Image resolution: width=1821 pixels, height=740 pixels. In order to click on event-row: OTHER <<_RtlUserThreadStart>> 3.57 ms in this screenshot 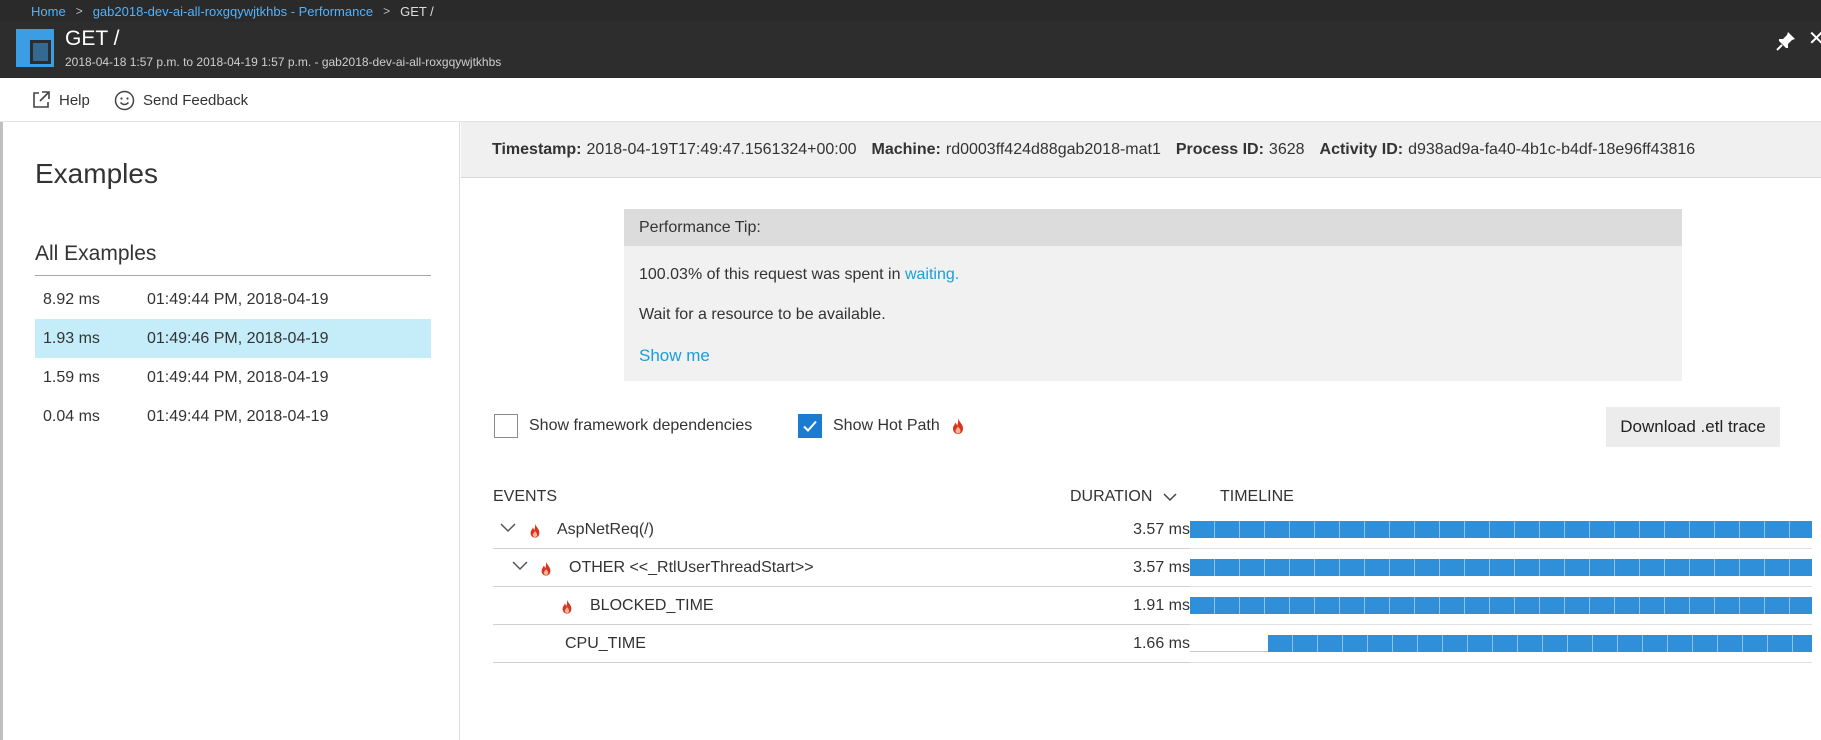, I will do `click(841, 568)`.